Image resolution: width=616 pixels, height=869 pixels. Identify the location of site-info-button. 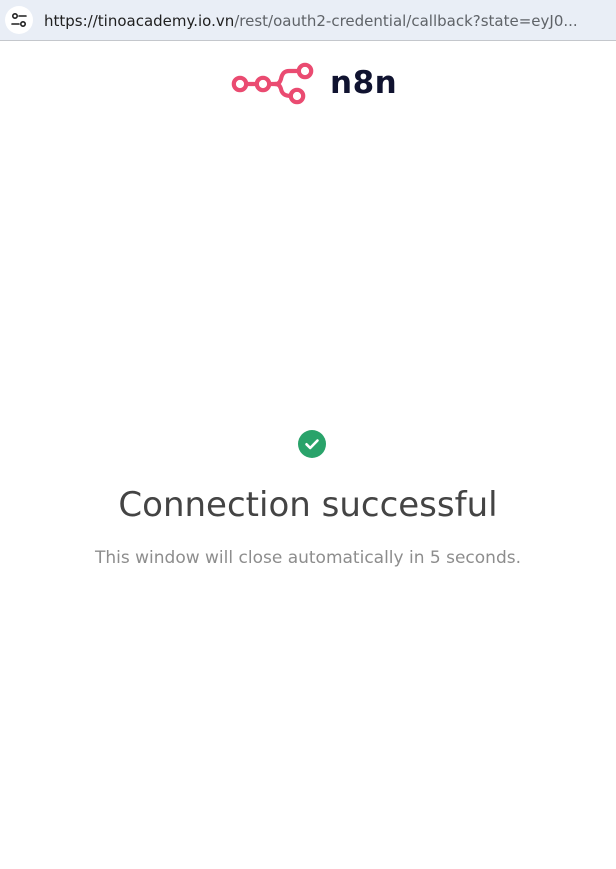
(19, 20).